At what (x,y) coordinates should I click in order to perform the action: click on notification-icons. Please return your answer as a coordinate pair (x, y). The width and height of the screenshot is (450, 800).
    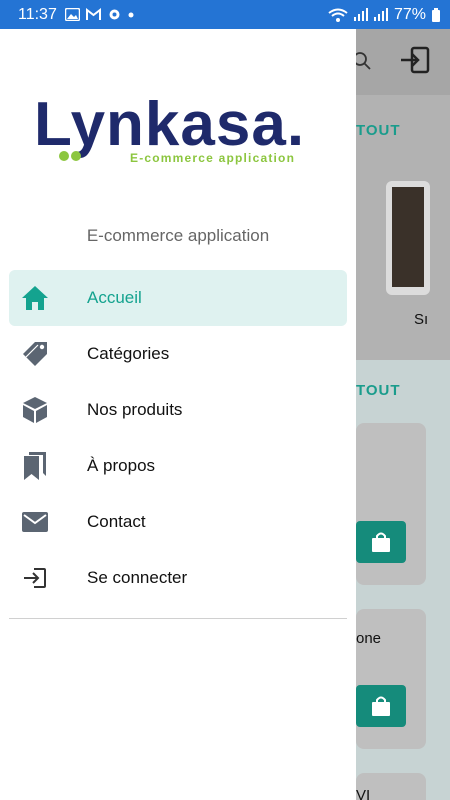
    Looking at the image, I should click on (99, 14).